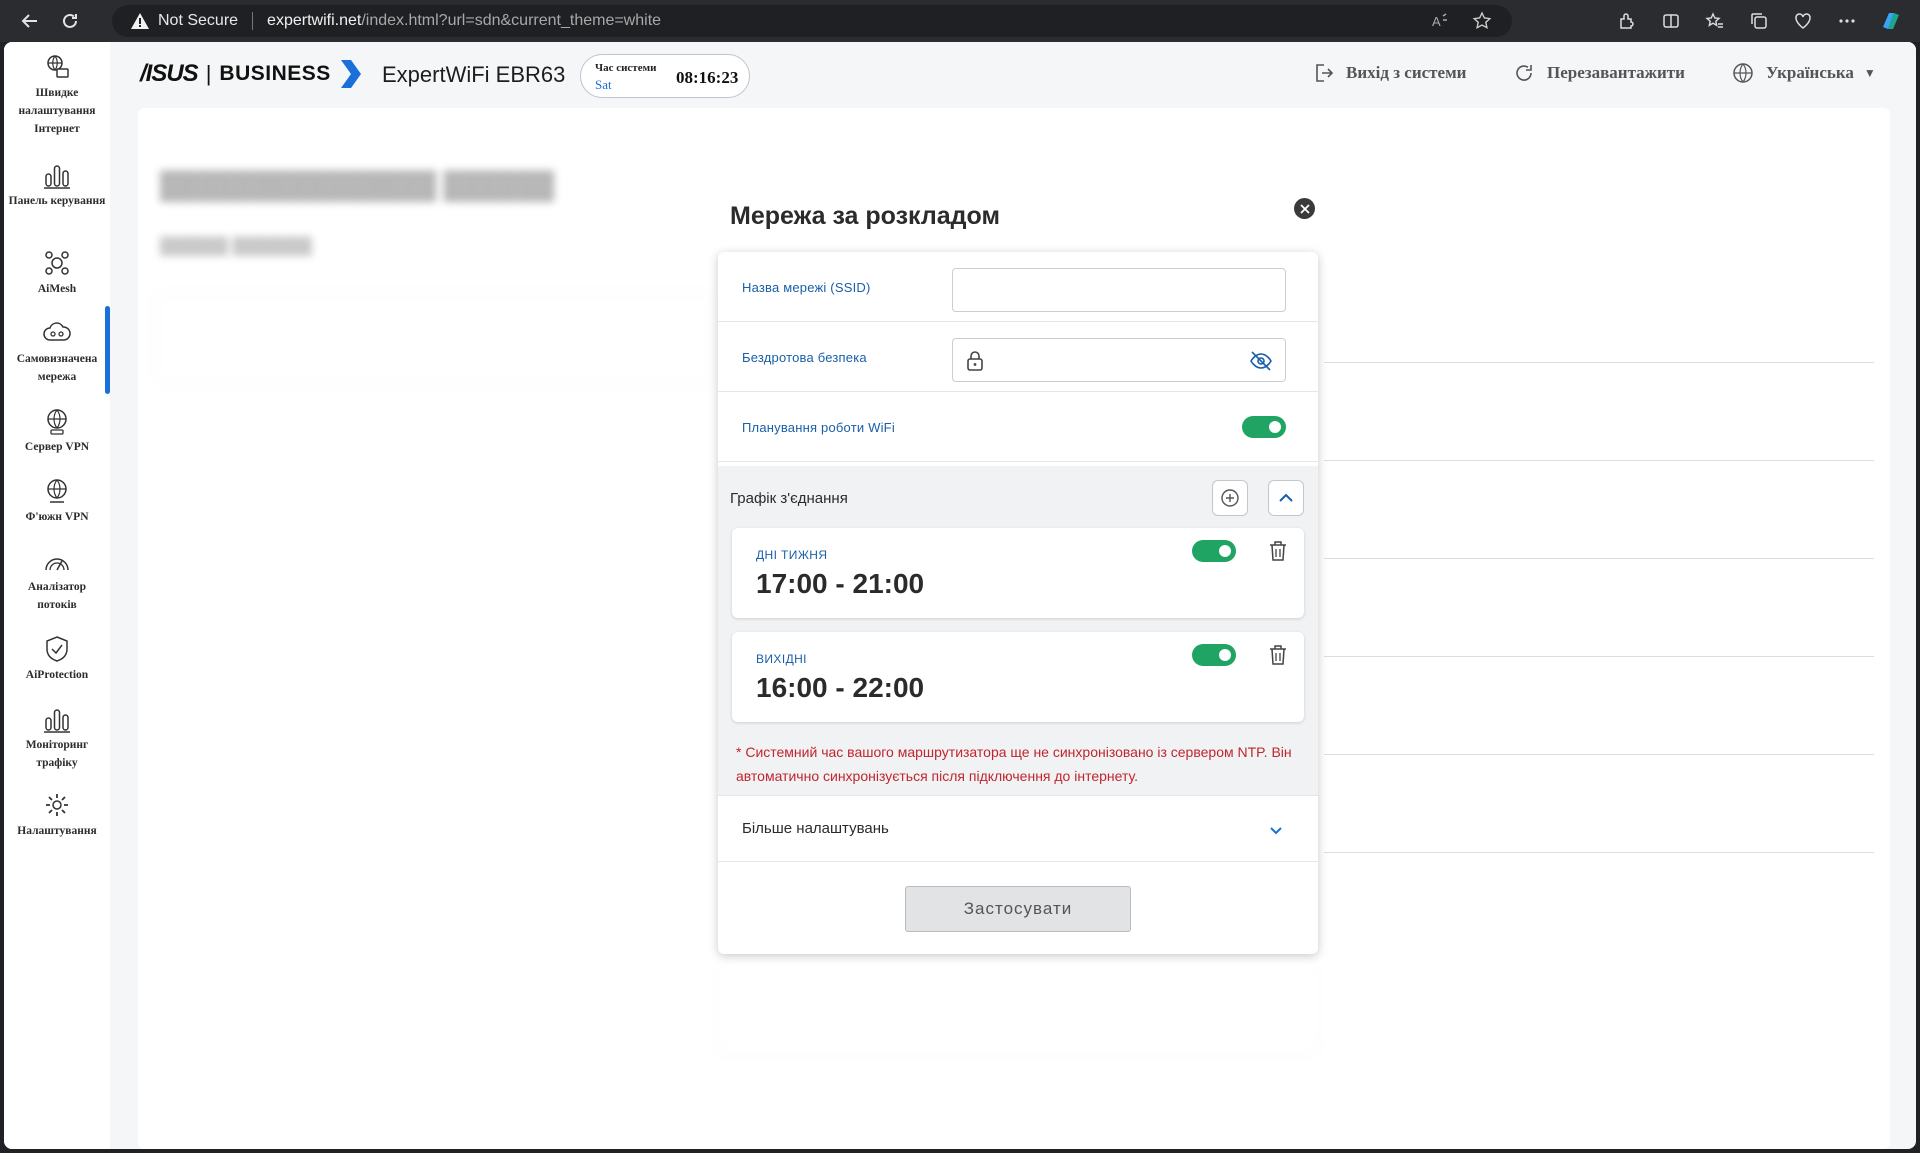 This screenshot has height=1153, width=1920. Describe the element at coordinates (1304, 208) in the screenshot. I see `close-button` at that location.